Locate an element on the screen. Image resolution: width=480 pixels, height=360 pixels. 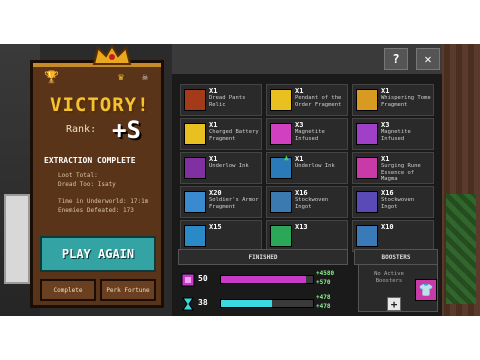
time-gain-bottom: +478 is located at coordinates (323, 306).